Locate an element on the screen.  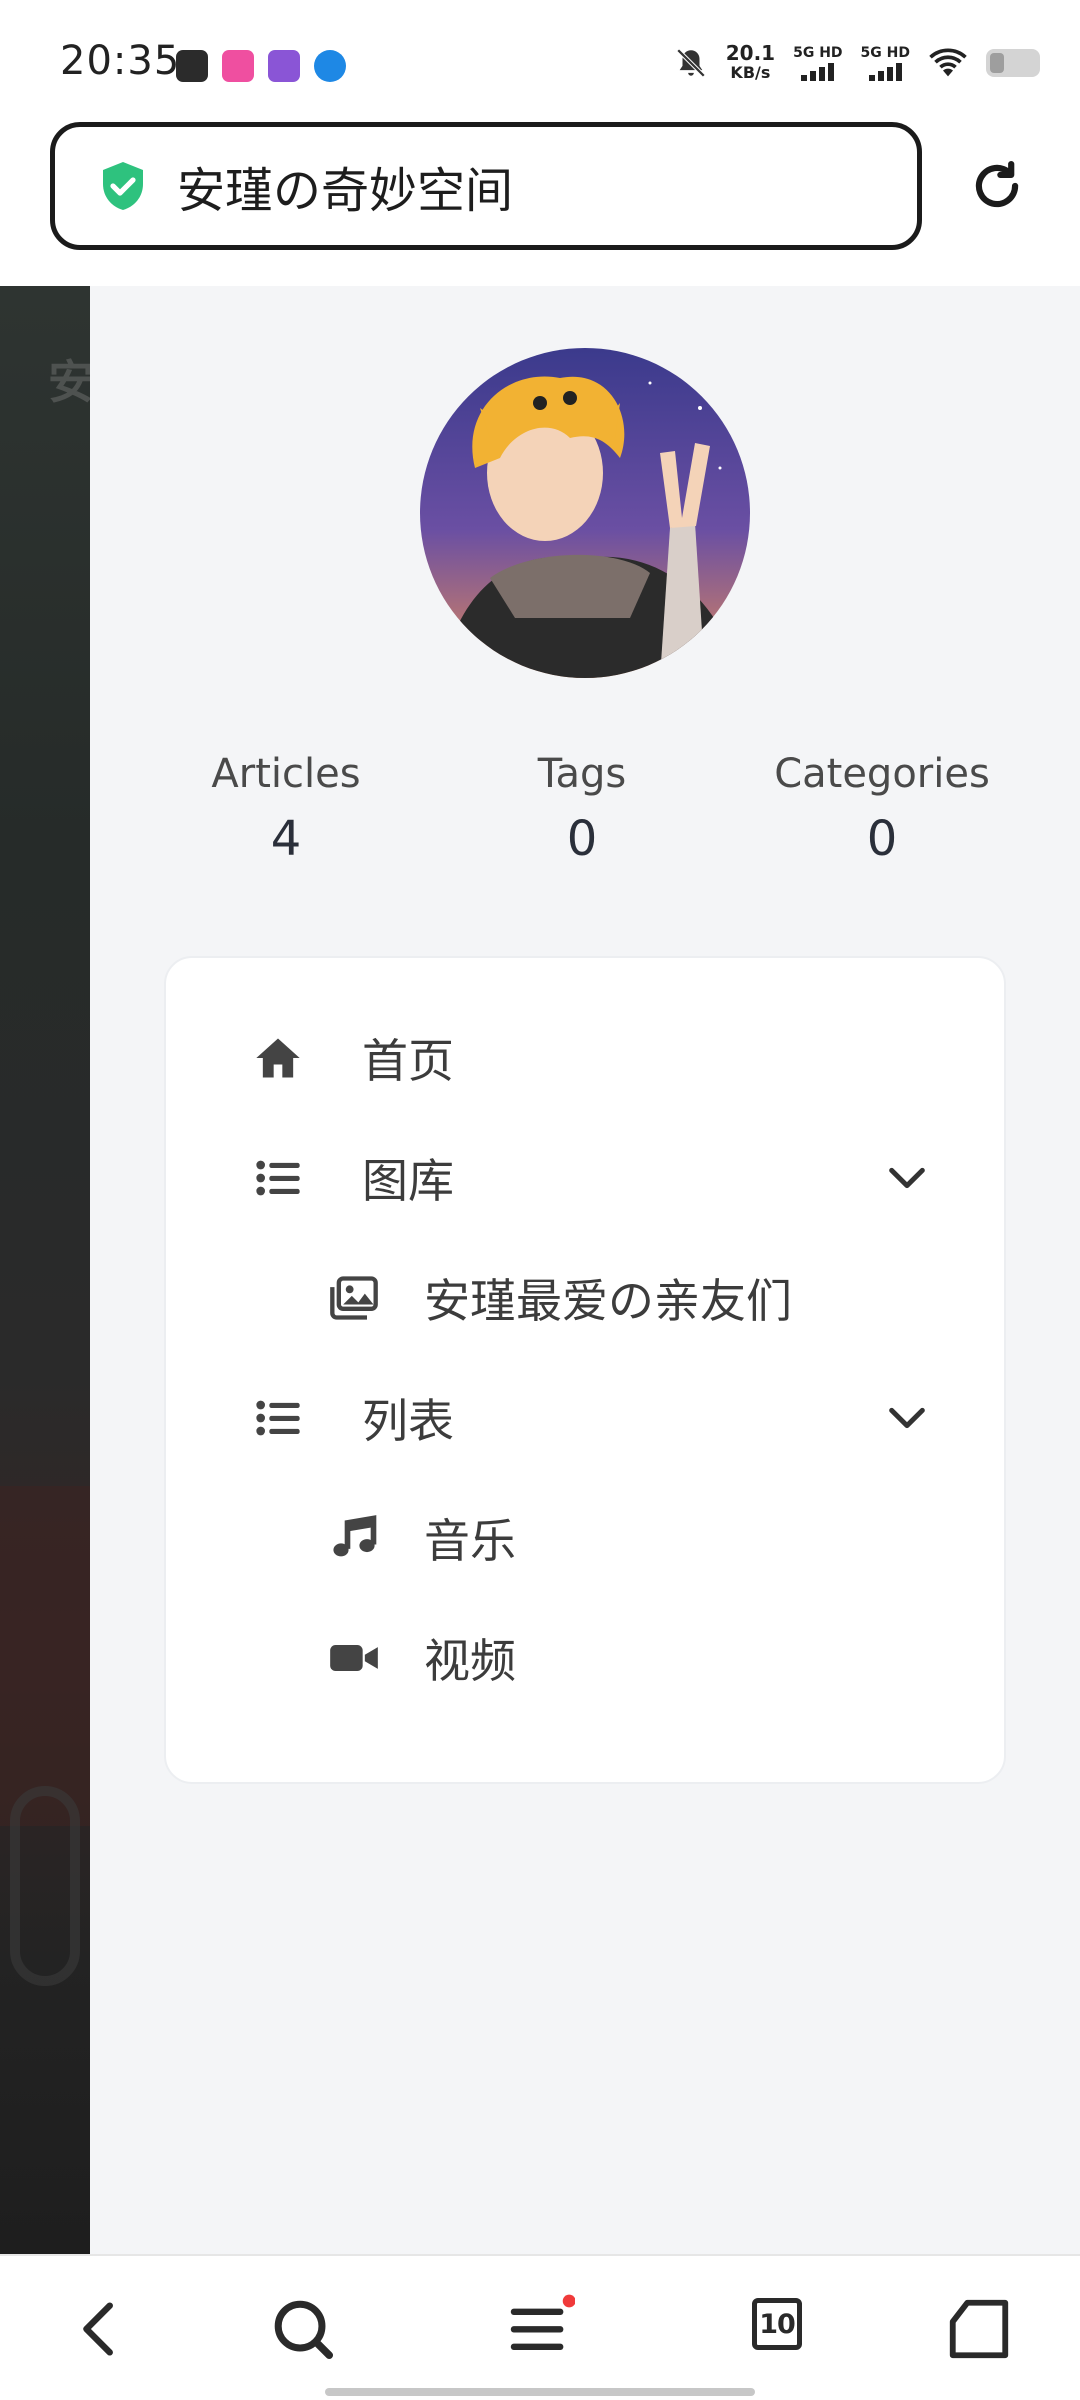
battery-icon is located at coordinates (1013, 63).